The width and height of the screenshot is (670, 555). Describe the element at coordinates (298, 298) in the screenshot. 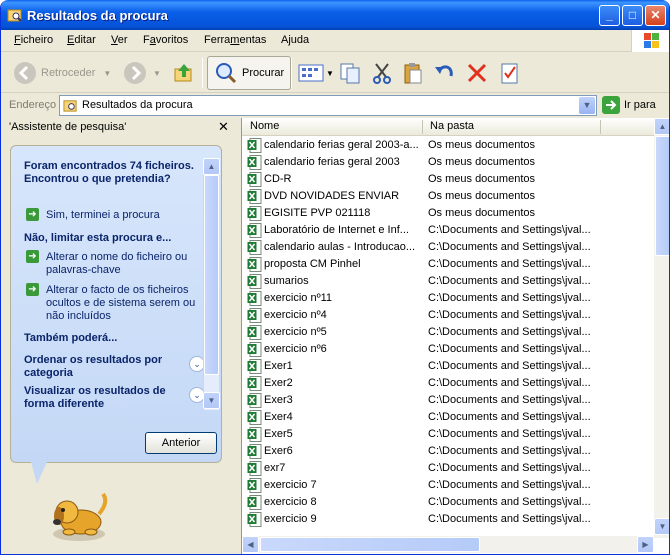

I see `file-name: exercicio nº11` at that location.